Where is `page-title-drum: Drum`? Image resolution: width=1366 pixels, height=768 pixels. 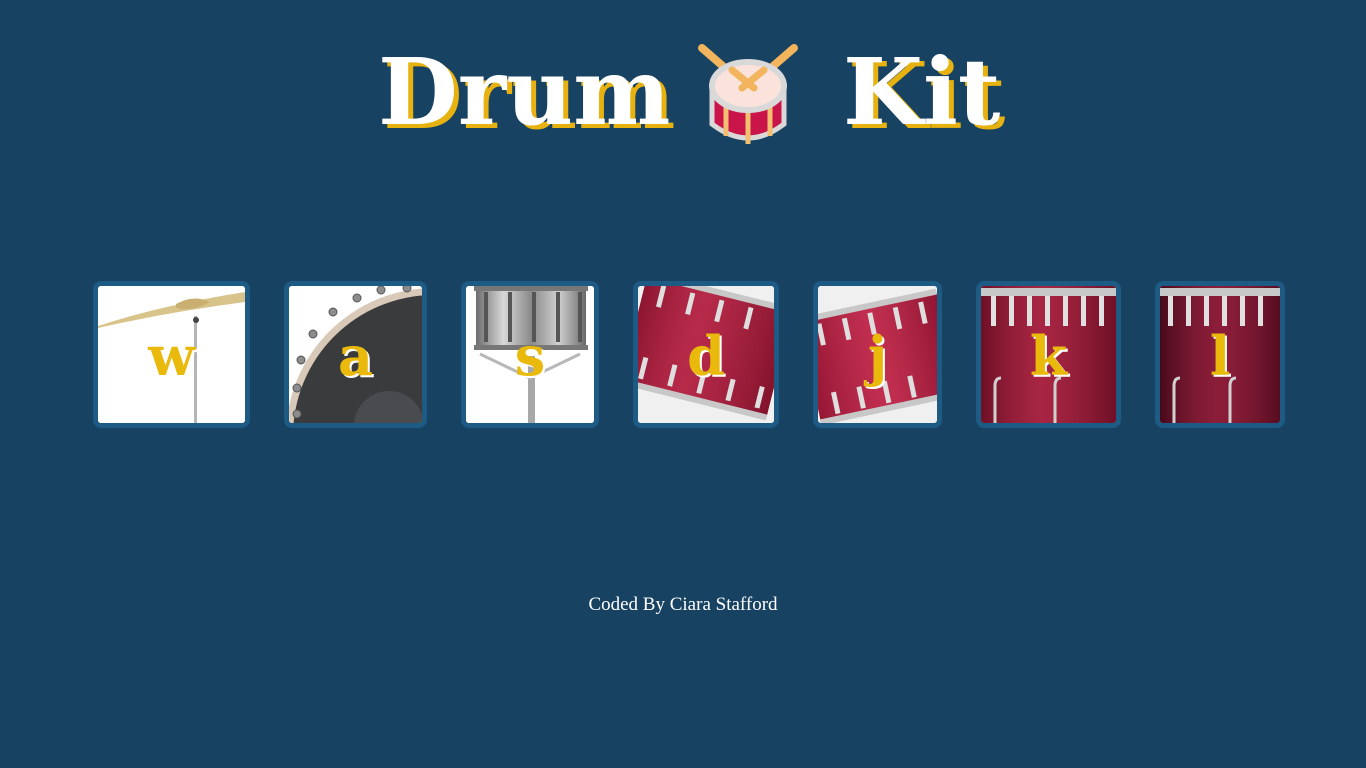 page-title-drum: Drum is located at coordinates (524, 92).